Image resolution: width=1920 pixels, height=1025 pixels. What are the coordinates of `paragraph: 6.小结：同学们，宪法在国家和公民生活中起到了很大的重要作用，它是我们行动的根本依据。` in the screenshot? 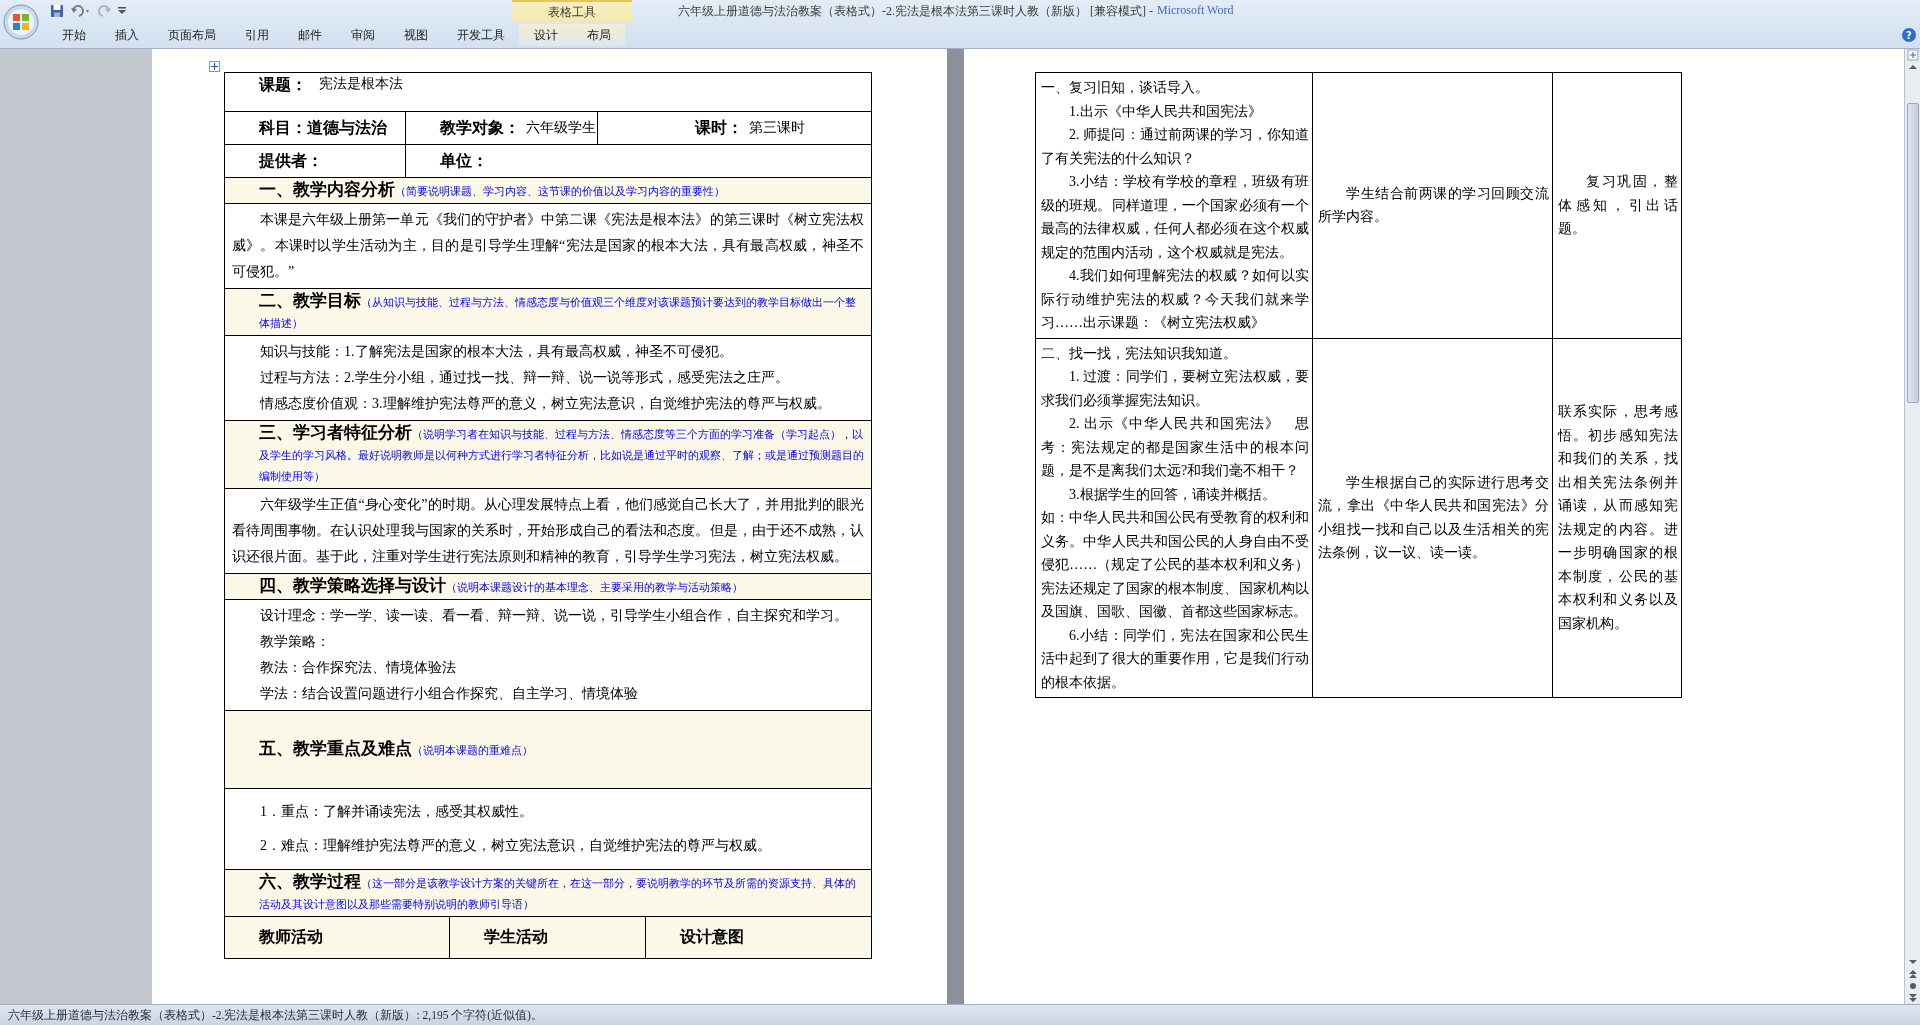 It's located at (1175, 659).